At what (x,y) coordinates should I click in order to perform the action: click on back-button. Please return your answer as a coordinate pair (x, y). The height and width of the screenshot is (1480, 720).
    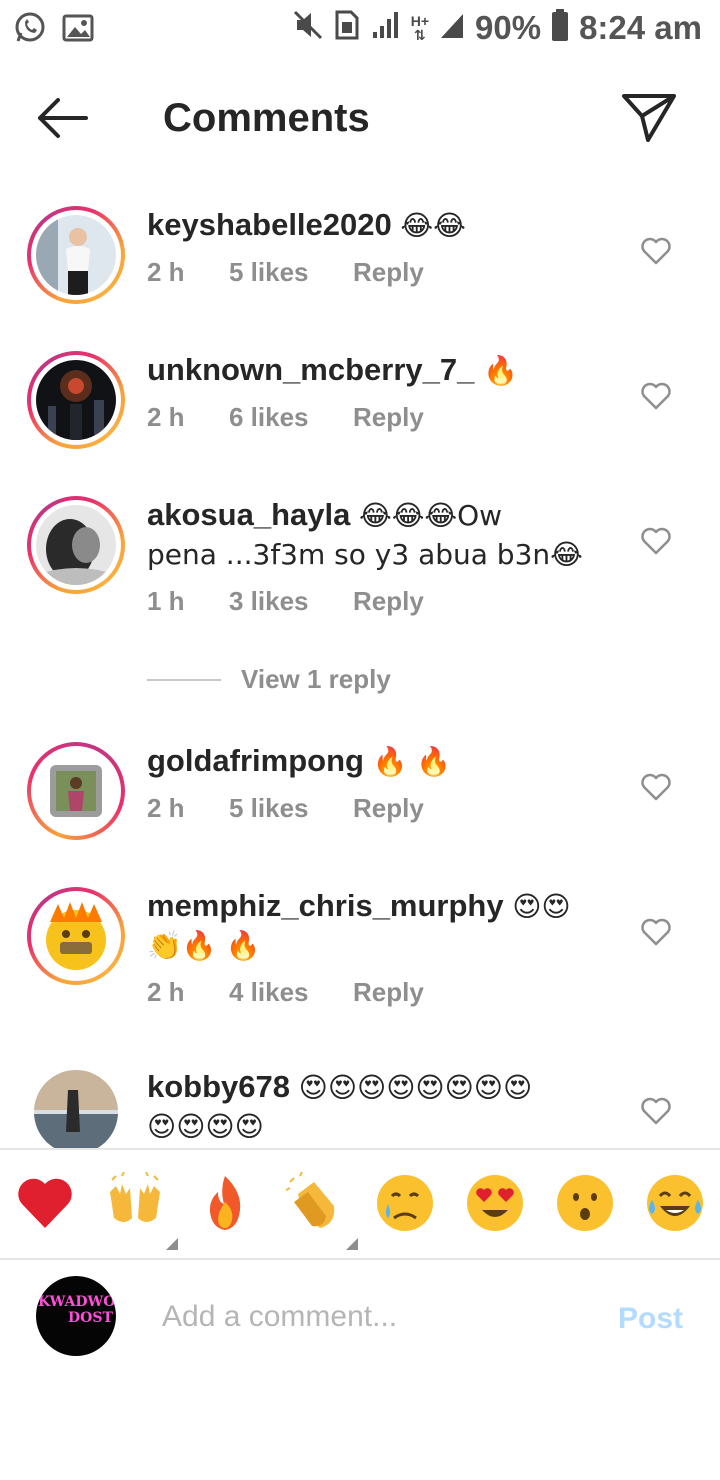
    Looking at the image, I should click on (62, 118).